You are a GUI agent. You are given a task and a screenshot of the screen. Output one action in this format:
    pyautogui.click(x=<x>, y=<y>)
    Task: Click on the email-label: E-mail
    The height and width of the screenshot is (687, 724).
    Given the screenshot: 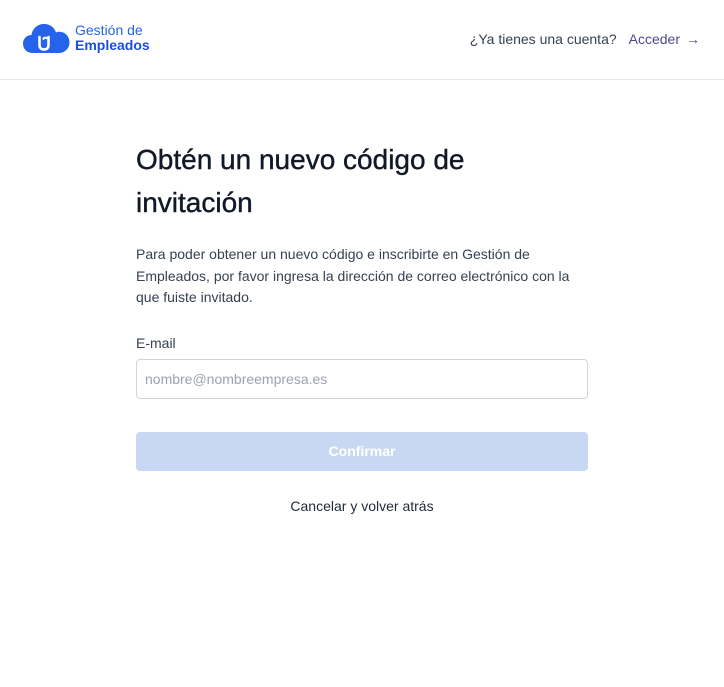 What is the action you would take?
    pyautogui.click(x=156, y=342)
    